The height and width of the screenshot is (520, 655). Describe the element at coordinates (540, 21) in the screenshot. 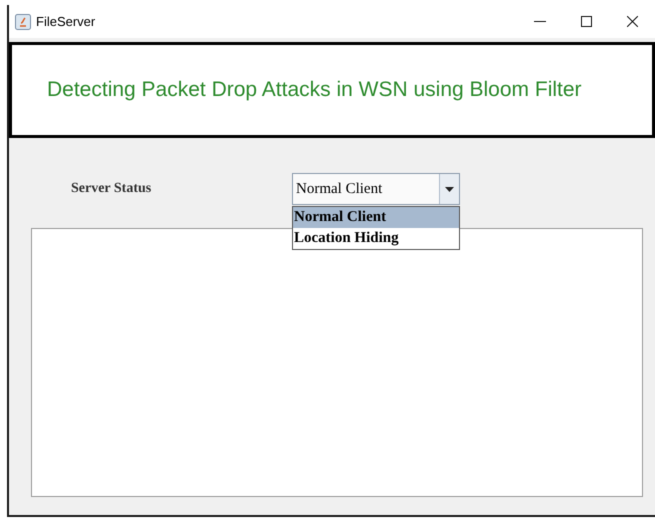

I see `minimize-icon` at that location.